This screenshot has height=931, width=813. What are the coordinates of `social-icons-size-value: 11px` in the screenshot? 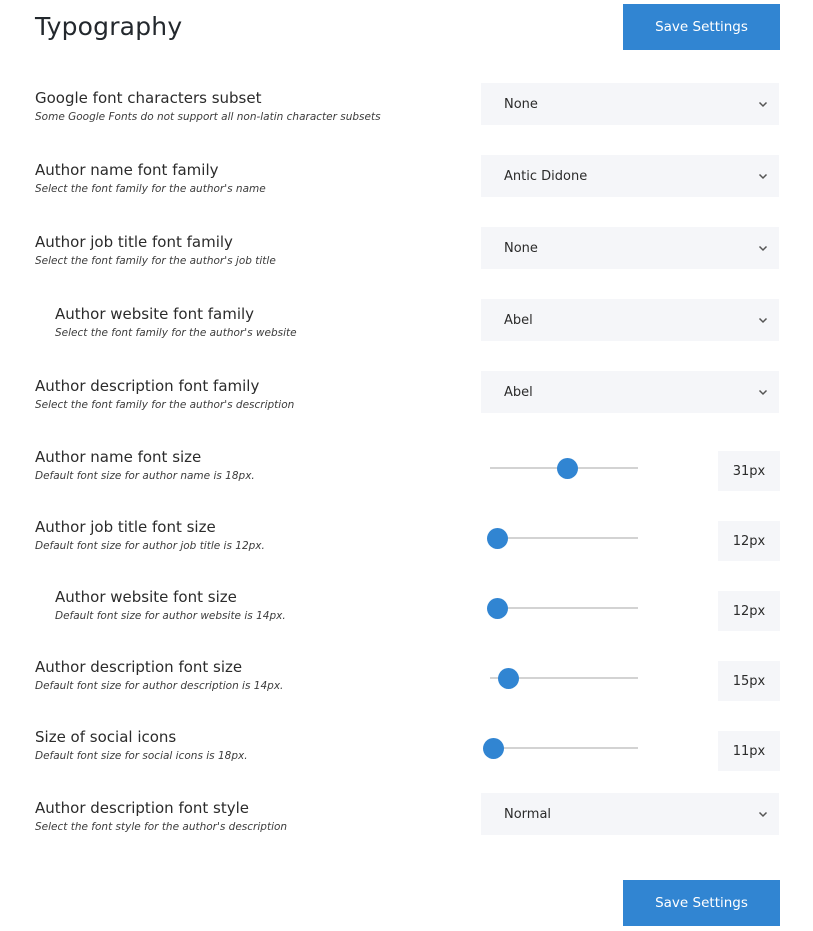 It's located at (749, 751).